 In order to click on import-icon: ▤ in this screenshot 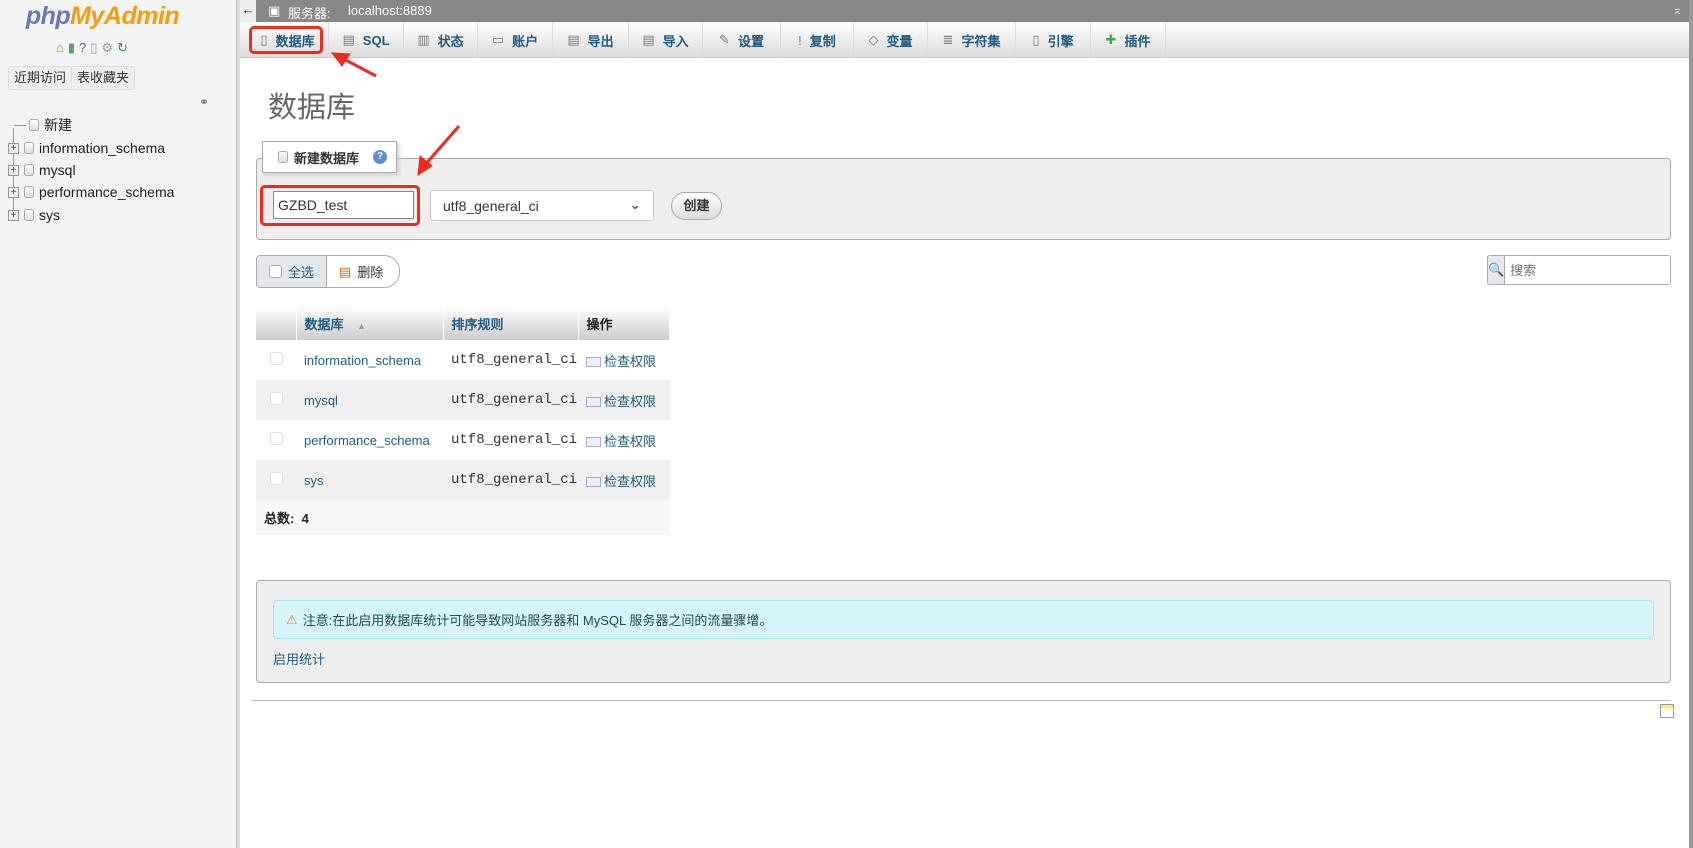, I will do `click(648, 39)`.